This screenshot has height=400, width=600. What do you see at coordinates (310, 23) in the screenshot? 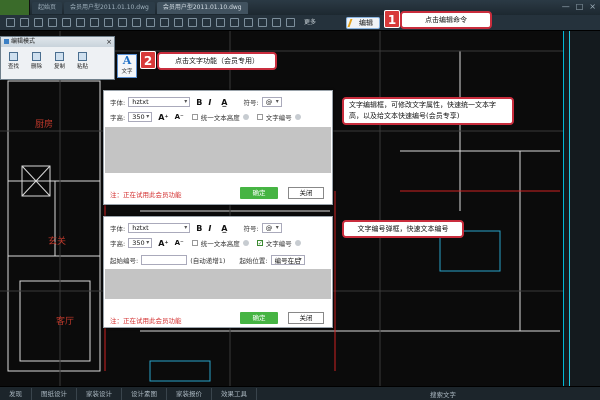
I see `more-button: 更多` at bounding box center [310, 23].